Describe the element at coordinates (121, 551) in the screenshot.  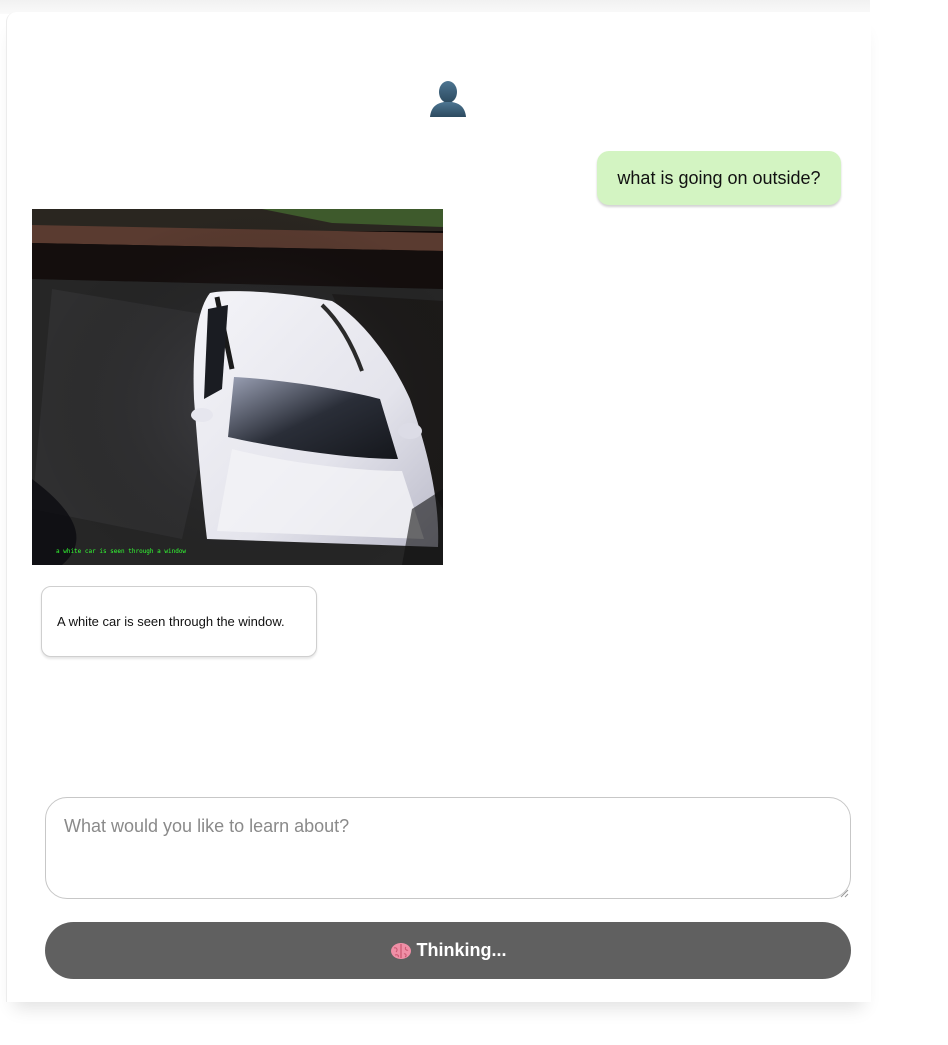
I see `image-overlay-caption: a white car is seen through a window` at that location.